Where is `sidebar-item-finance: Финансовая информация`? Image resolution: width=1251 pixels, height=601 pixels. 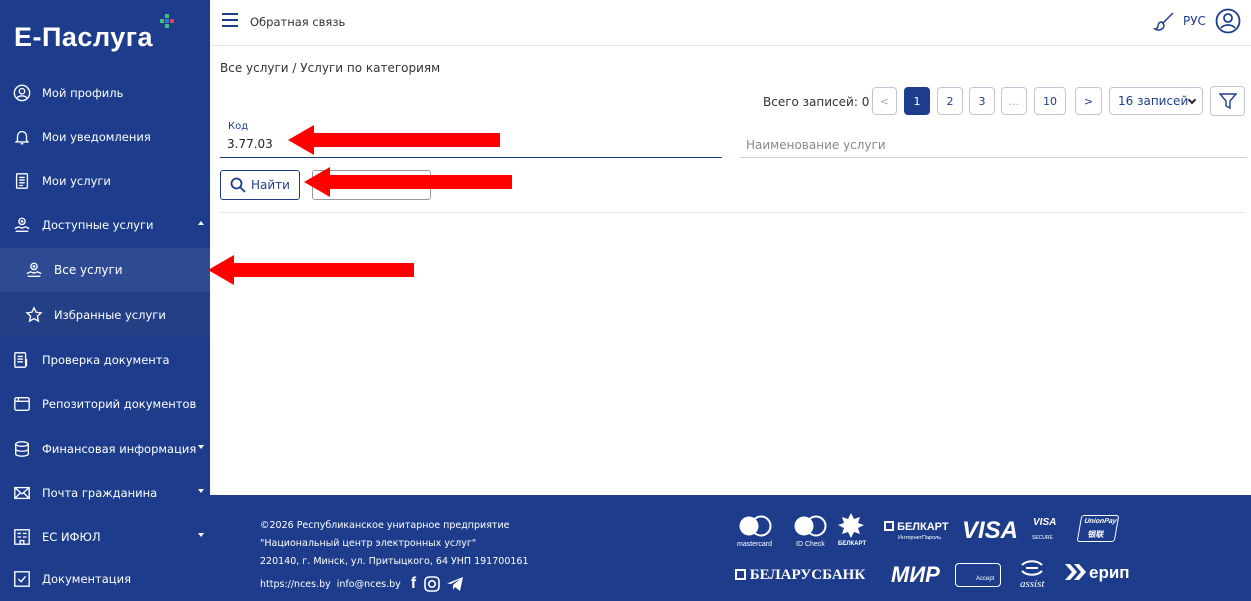
sidebar-item-finance: Финансовая информация is located at coordinates (105, 449).